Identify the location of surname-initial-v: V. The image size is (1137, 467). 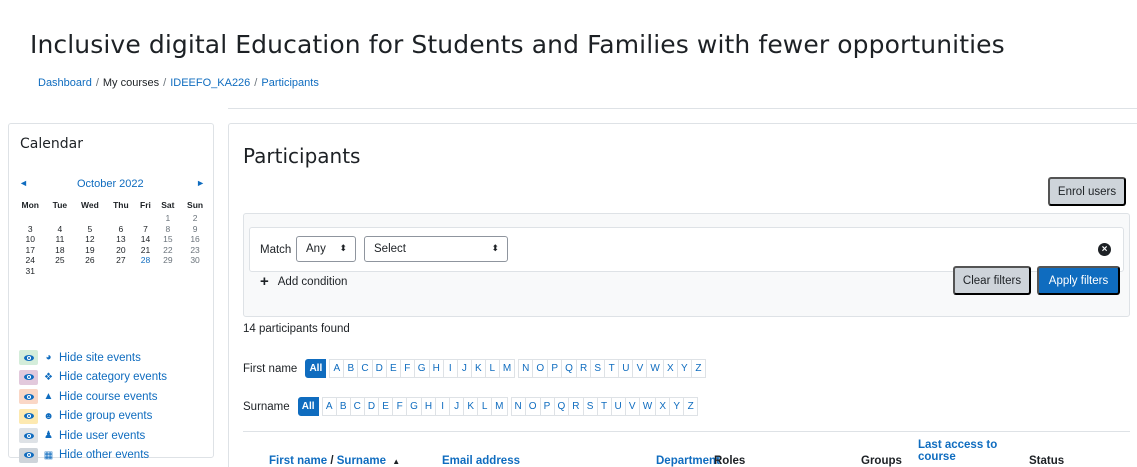
(632, 406).